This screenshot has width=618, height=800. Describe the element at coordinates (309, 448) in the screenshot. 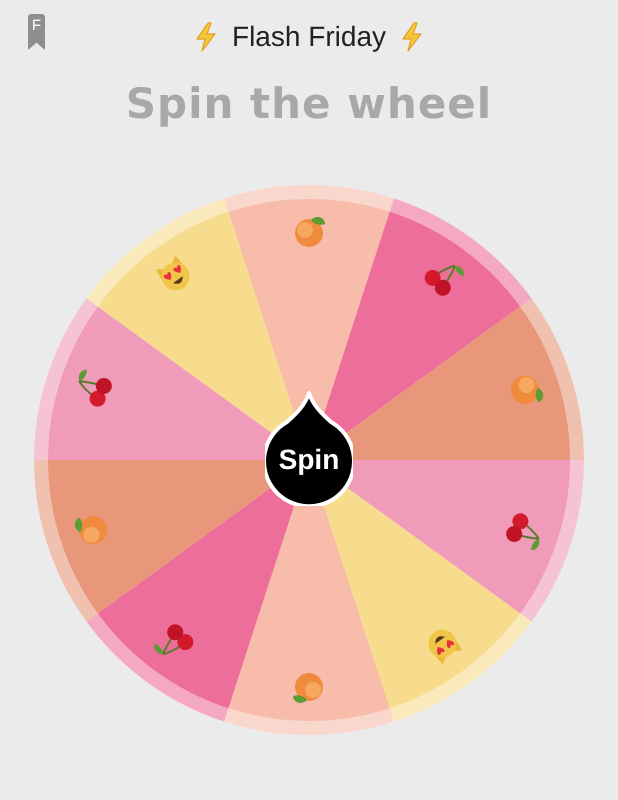

I see `spin-button: Spin` at that location.